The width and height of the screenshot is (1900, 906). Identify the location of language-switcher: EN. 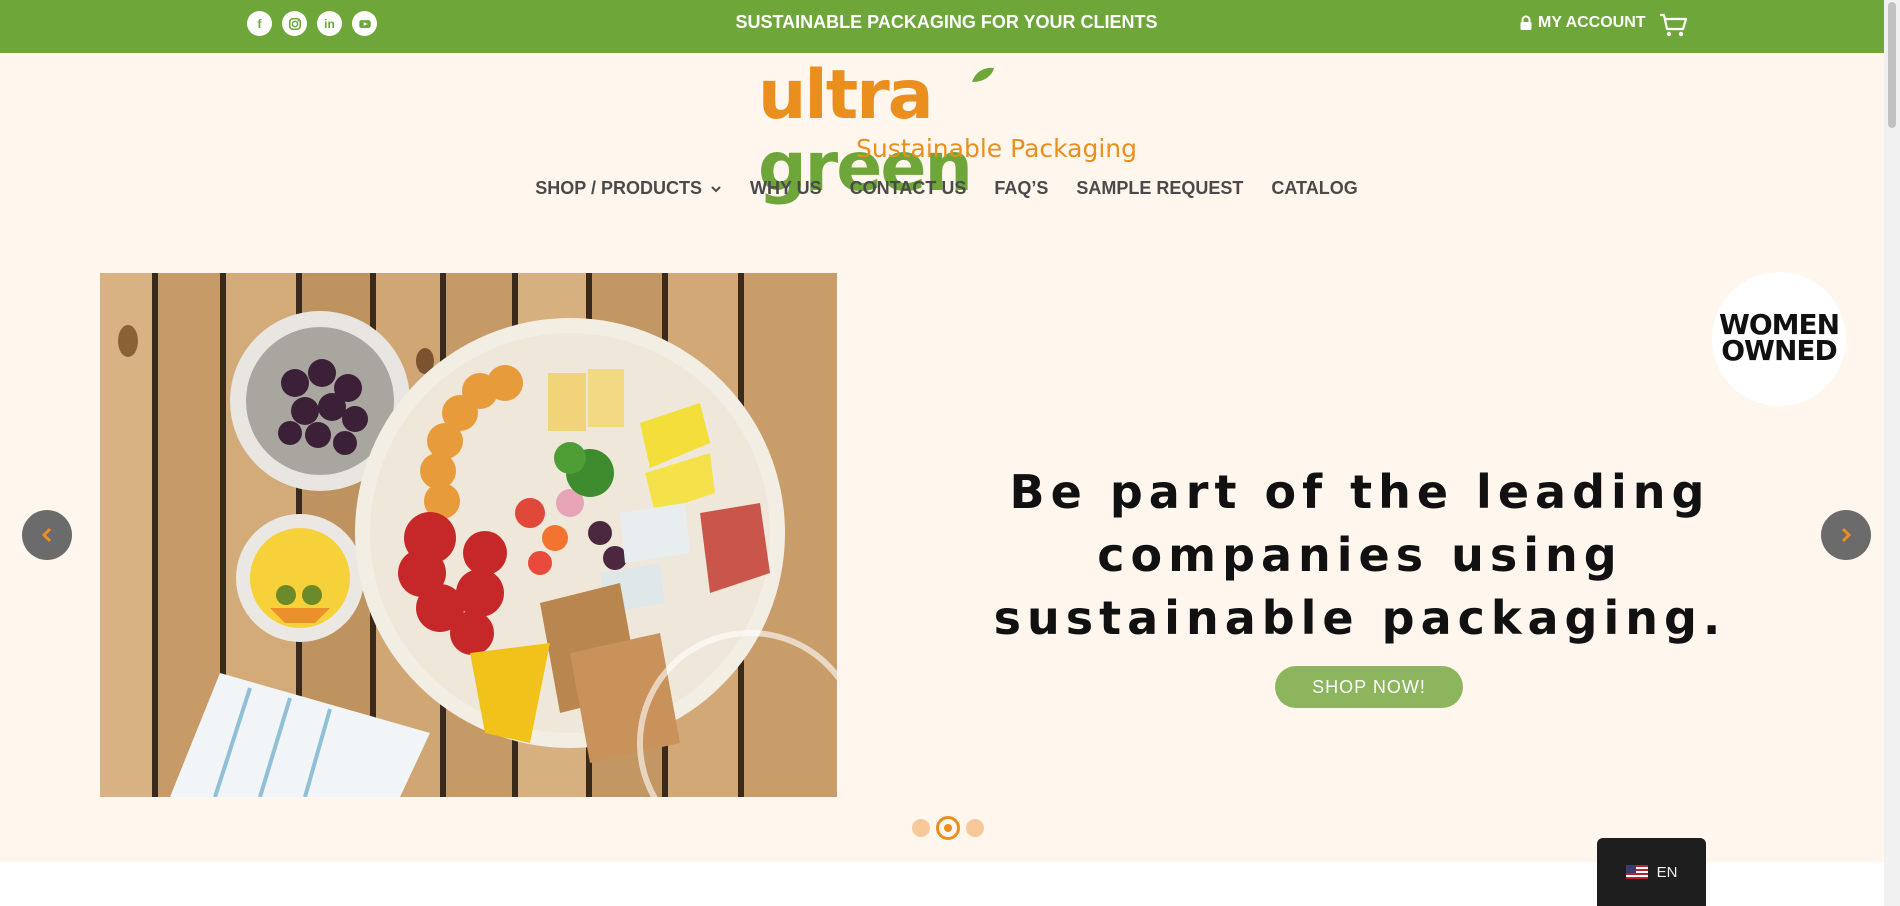
(1651, 872).